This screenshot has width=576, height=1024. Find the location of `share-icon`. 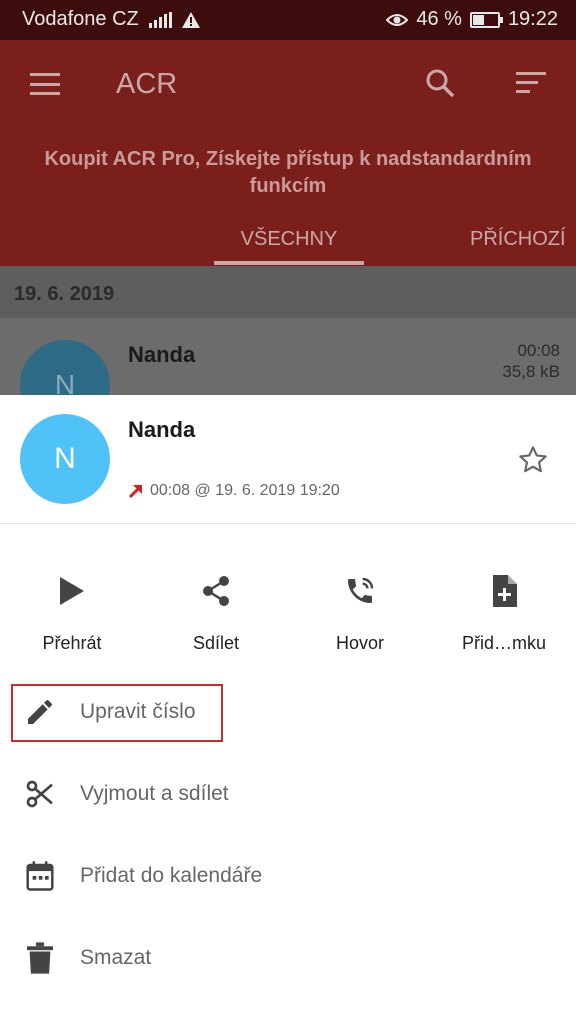

share-icon is located at coordinates (216, 591).